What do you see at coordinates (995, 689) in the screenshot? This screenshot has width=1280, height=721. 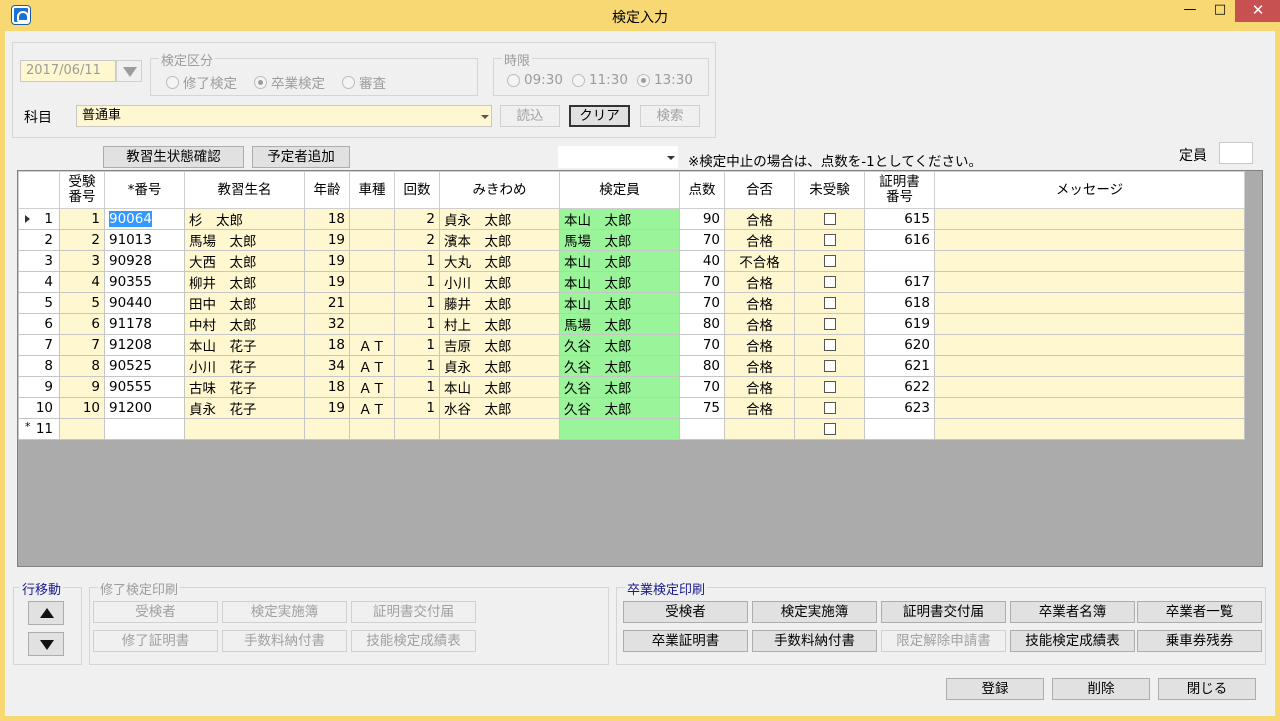 I see `register-button: 登録` at bounding box center [995, 689].